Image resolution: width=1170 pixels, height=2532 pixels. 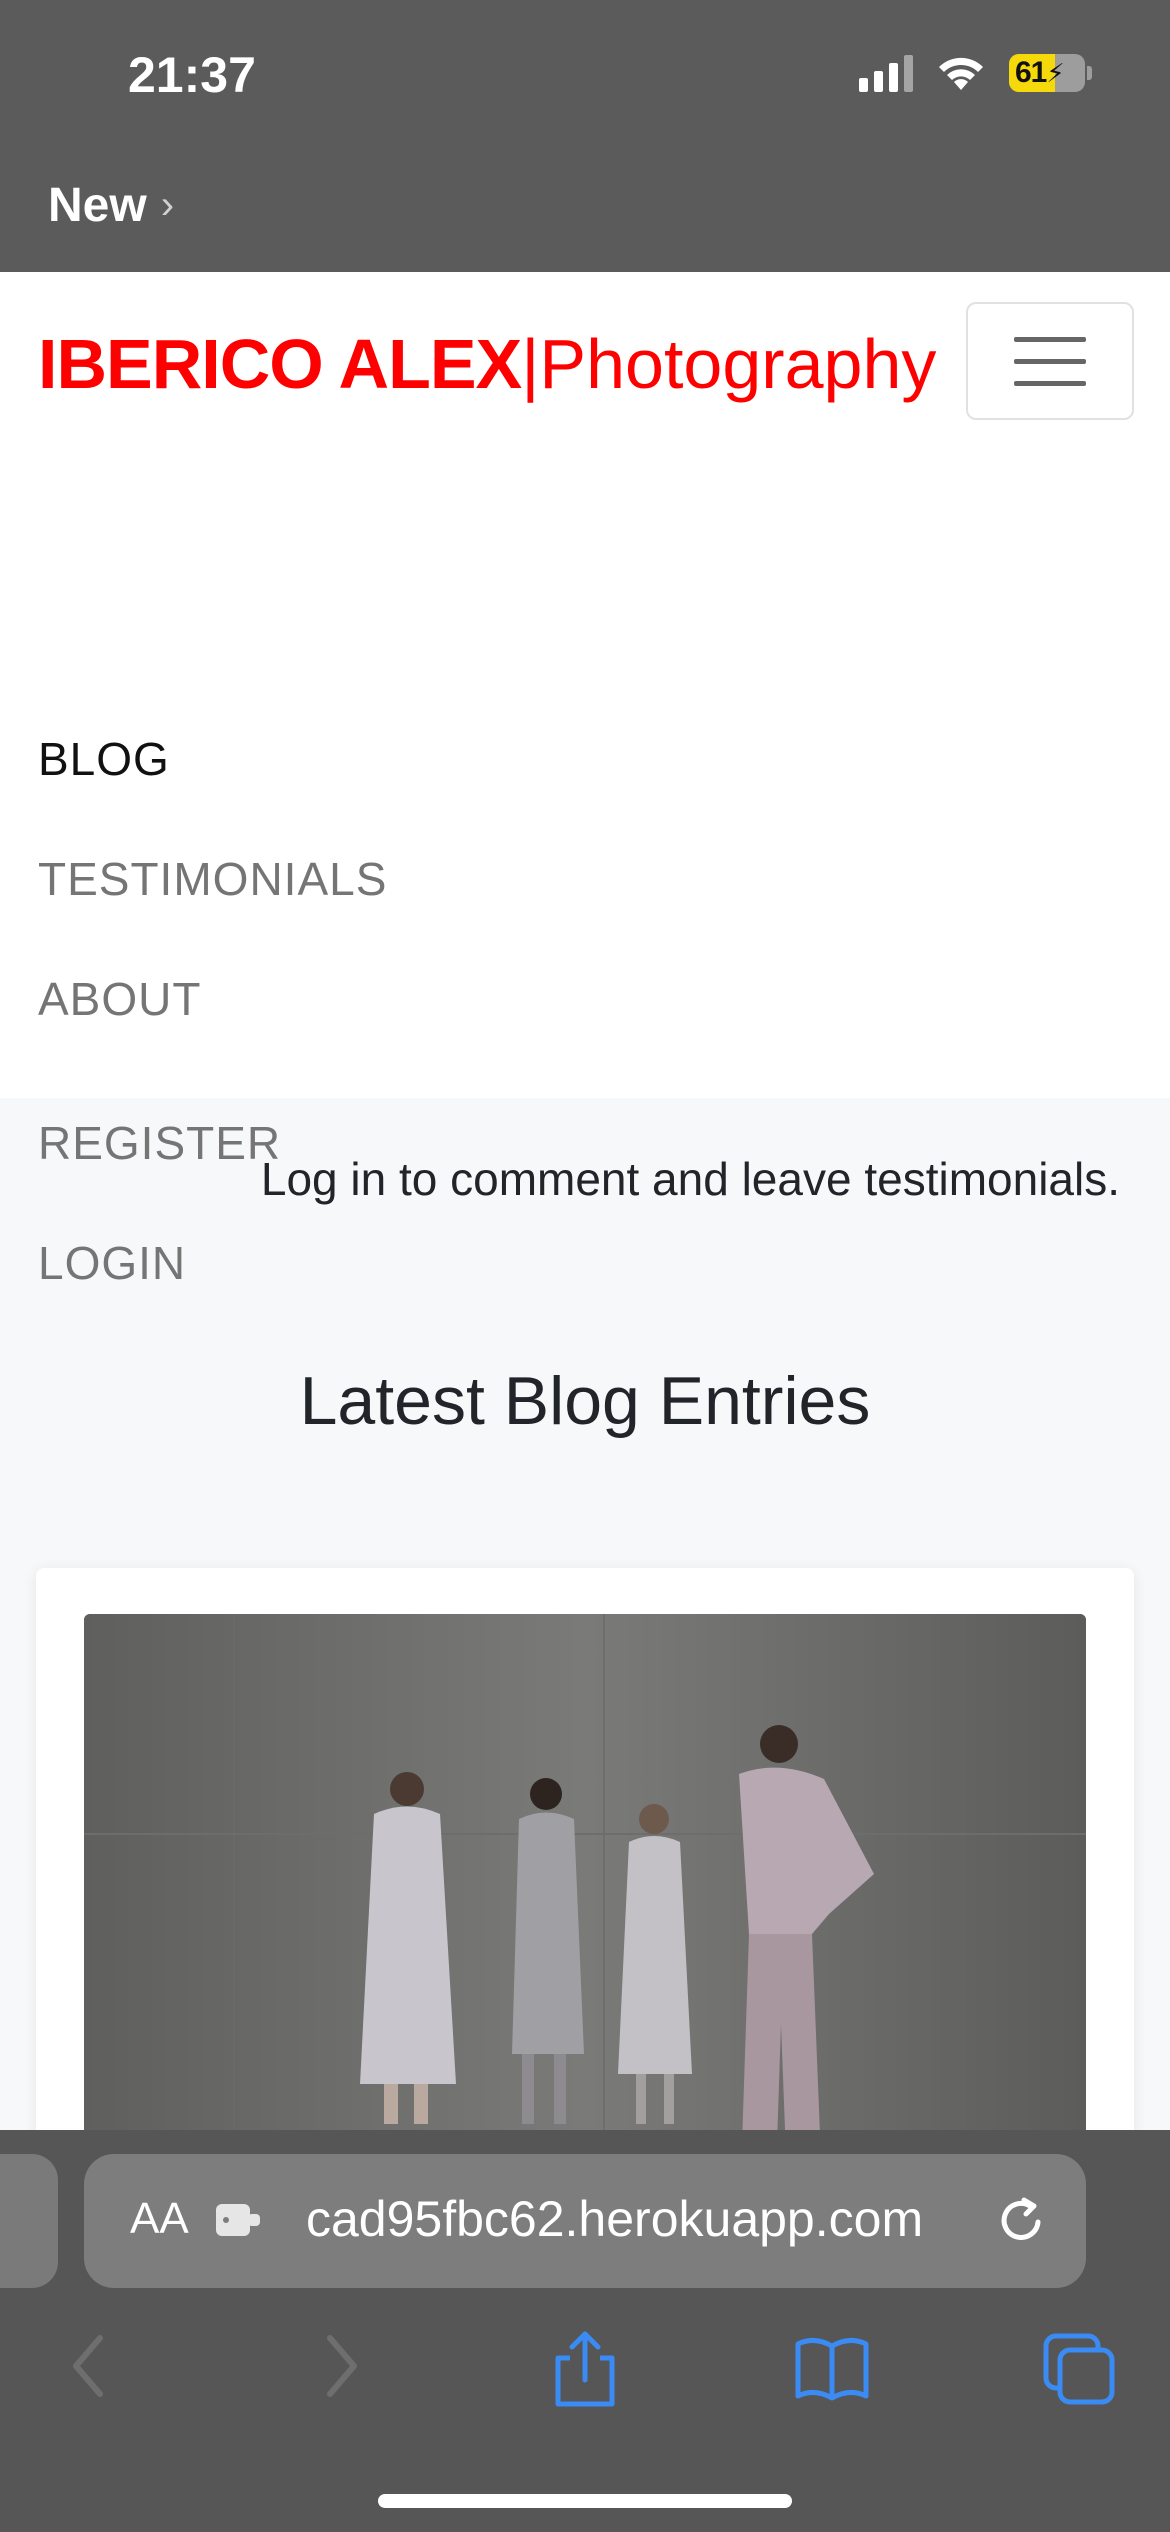 I want to click on back-label: New, so click(x=97, y=205).